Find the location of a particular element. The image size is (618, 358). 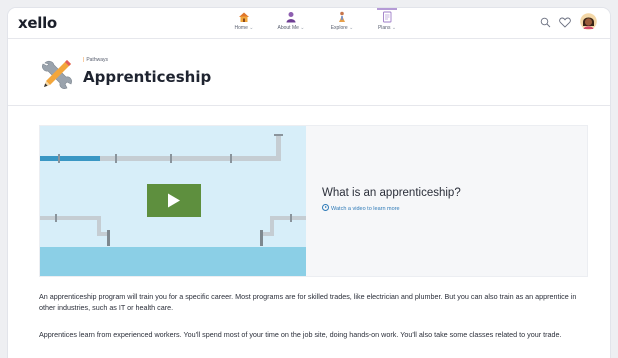

page-title: Apprenticeship is located at coordinates (147, 77).